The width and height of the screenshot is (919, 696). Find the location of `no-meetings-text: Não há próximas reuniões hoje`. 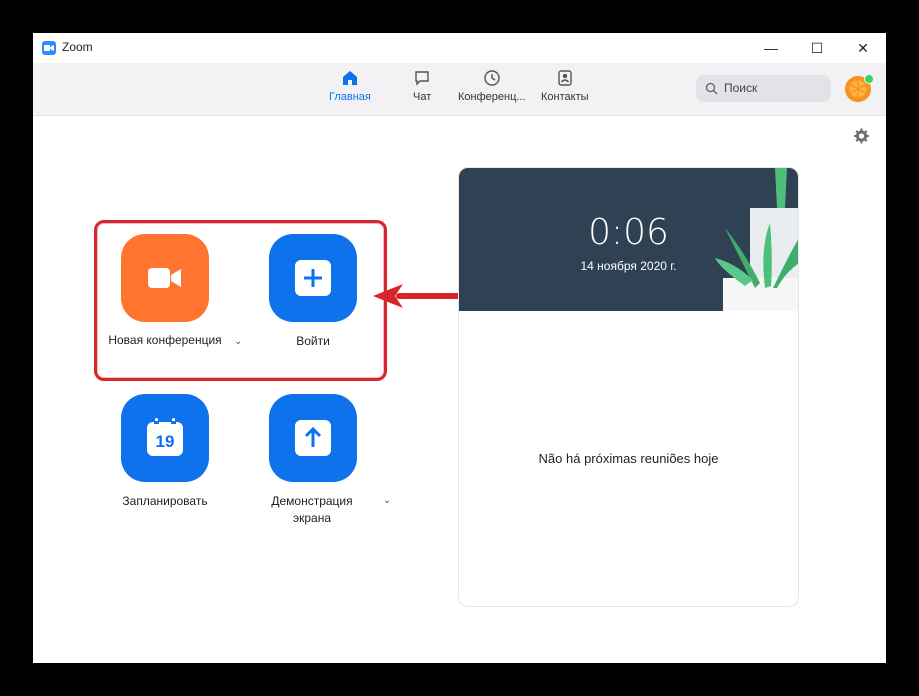

no-meetings-text: Não há próximas reuniões hoje is located at coordinates (628, 458).